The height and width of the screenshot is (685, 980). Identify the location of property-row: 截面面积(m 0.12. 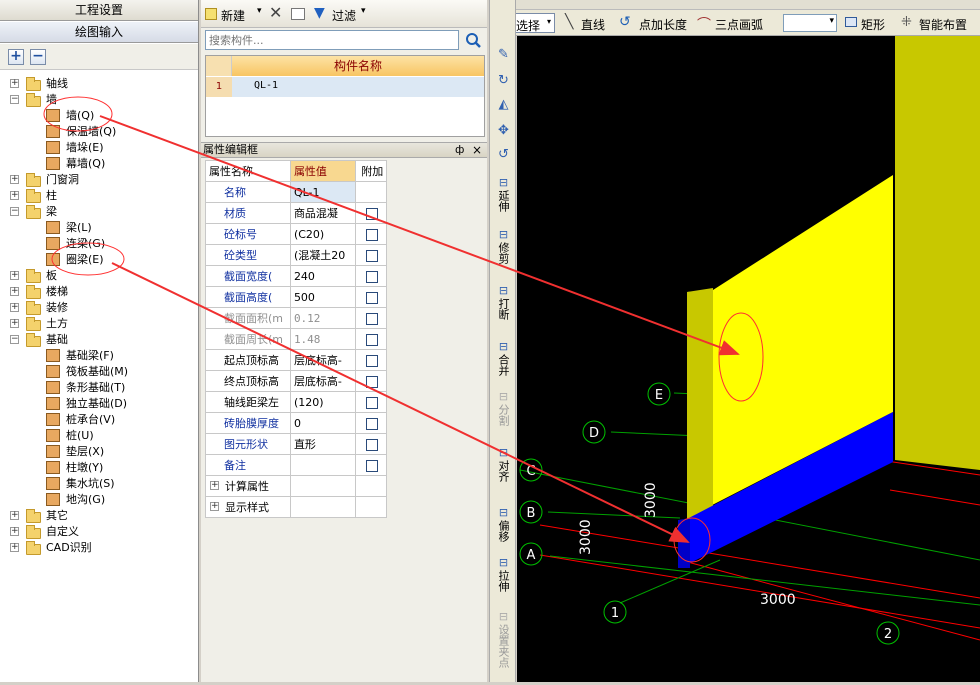
(296, 318).